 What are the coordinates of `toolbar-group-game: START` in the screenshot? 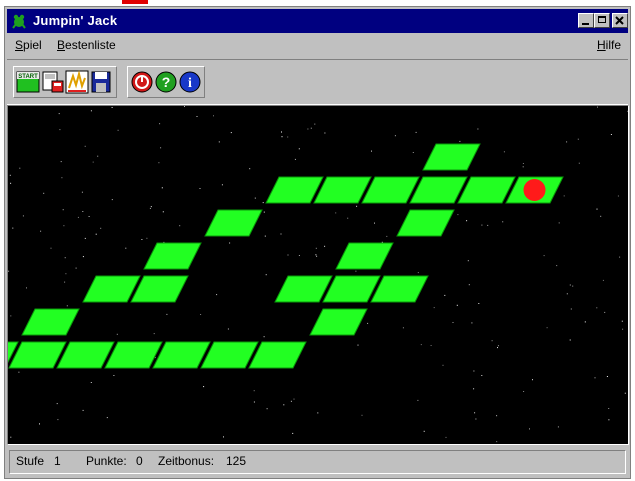 It's located at (65, 82).